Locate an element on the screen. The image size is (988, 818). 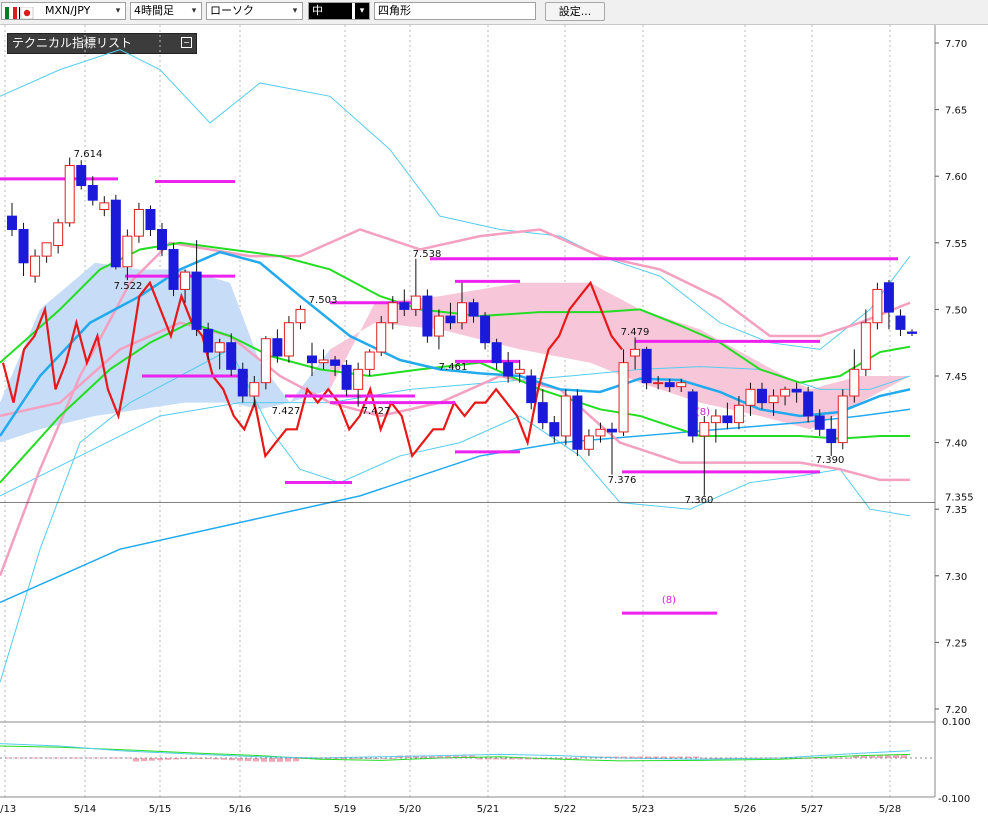
marker-size-label: 中 is located at coordinates (330, 11).